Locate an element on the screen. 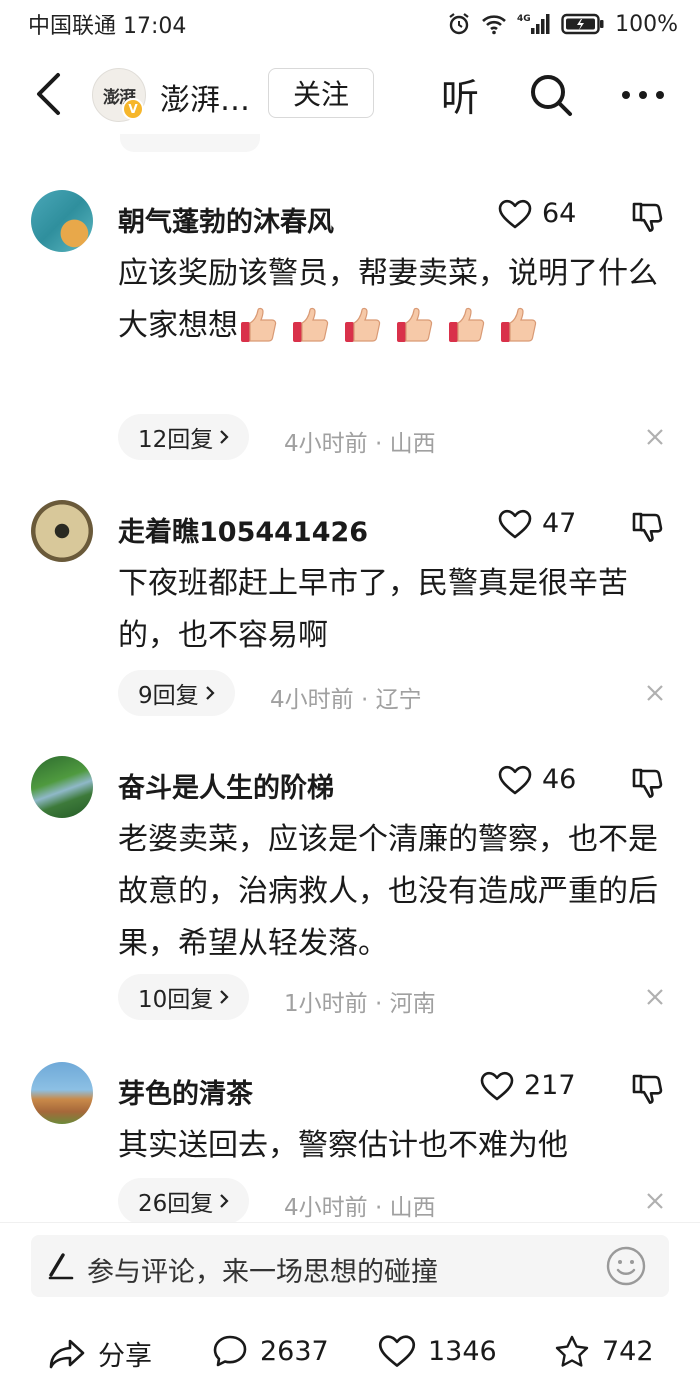 The width and height of the screenshot is (700, 1400). comments-button: 2637 is located at coordinates (270, 1351).